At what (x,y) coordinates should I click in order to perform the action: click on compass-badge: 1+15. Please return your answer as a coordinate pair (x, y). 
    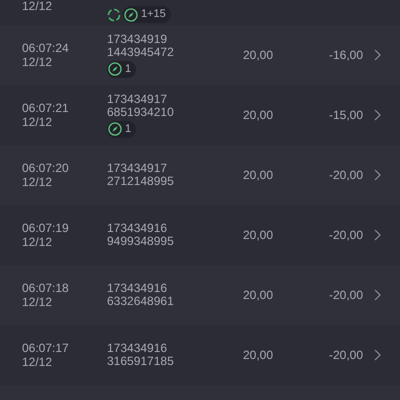
    Looking at the image, I should click on (147, 14).